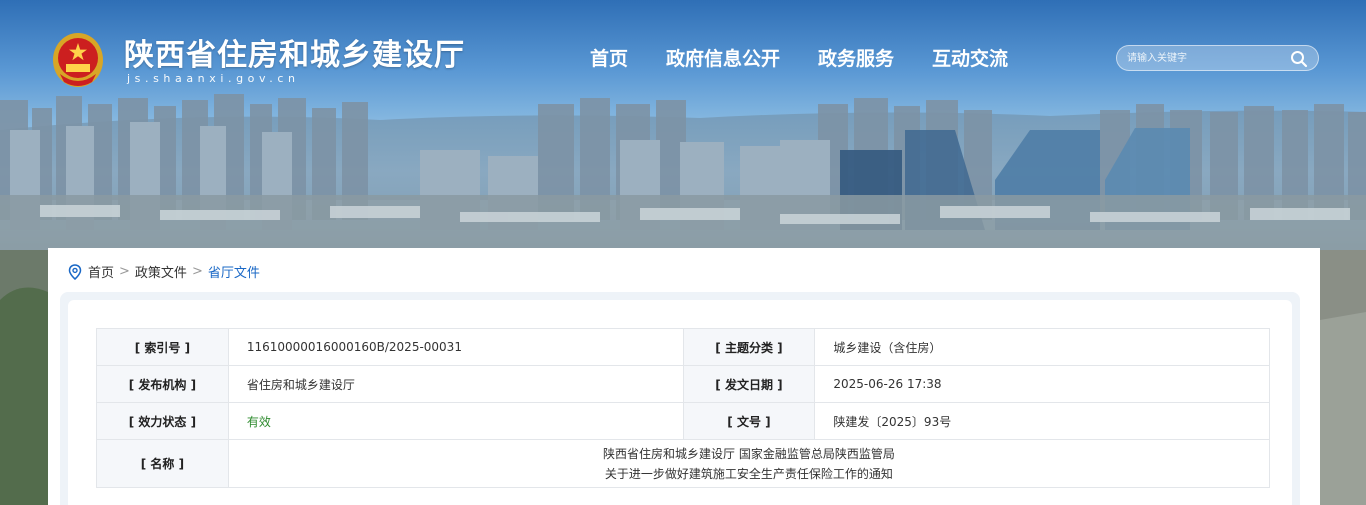 The width and height of the screenshot is (1366, 505). What do you see at coordinates (162, 384) in the screenshot?
I see `meta-label: [ 发布机构 ]` at bounding box center [162, 384].